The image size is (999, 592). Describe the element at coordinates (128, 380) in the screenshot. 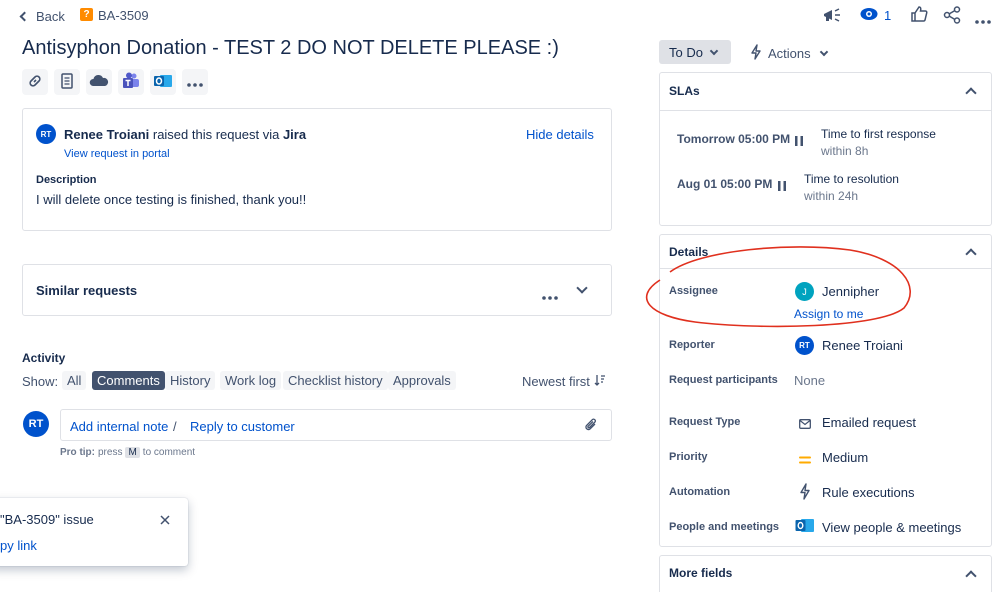

I see `tab-comments: Comments` at that location.